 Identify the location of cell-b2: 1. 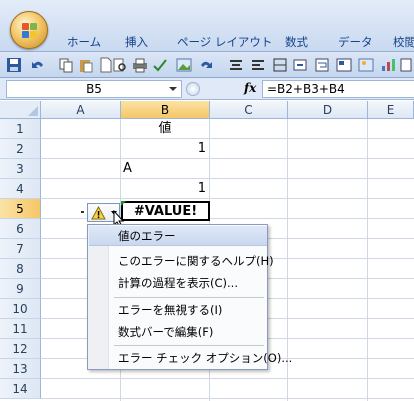
(163, 149).